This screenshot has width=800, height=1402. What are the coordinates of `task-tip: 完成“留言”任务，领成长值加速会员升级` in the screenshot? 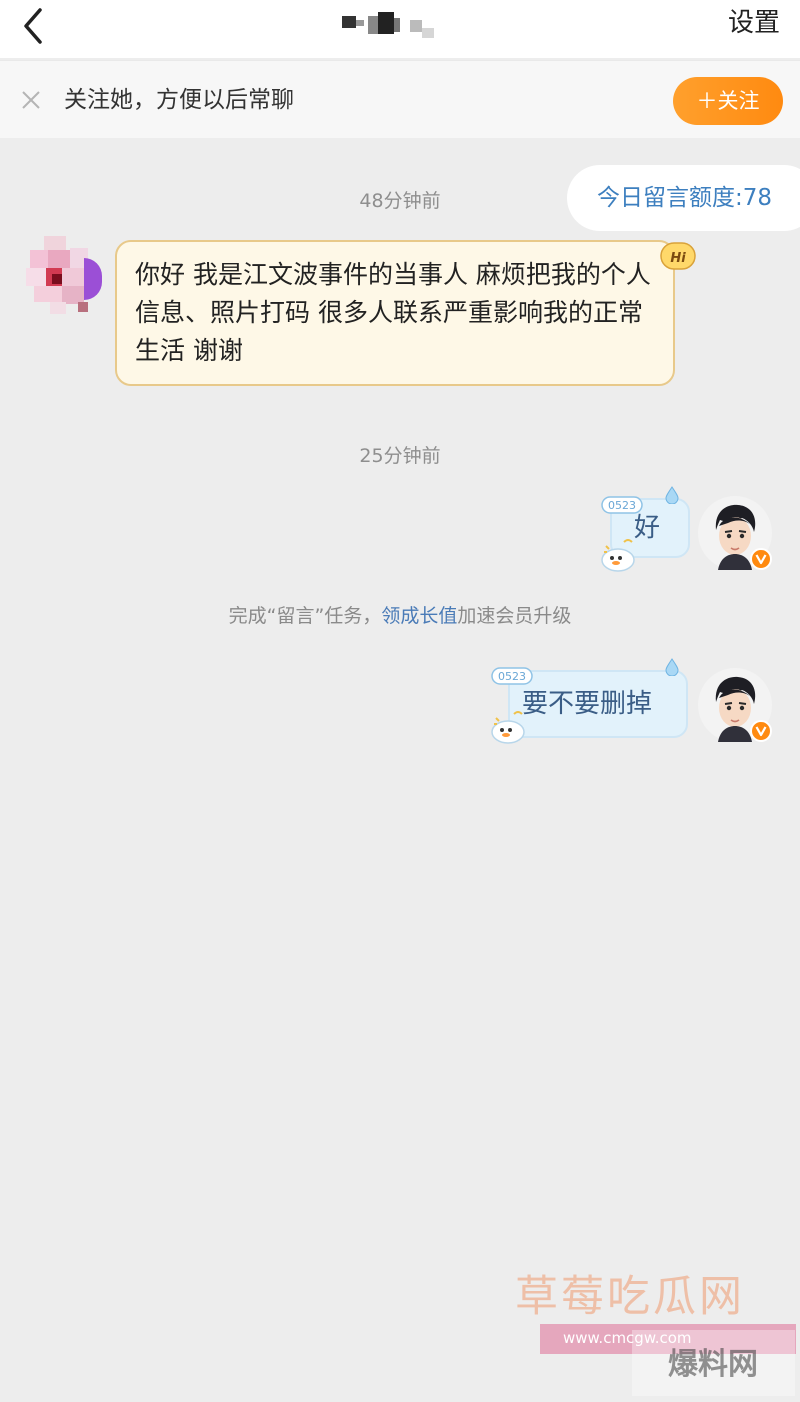 It's located at (400, 616).